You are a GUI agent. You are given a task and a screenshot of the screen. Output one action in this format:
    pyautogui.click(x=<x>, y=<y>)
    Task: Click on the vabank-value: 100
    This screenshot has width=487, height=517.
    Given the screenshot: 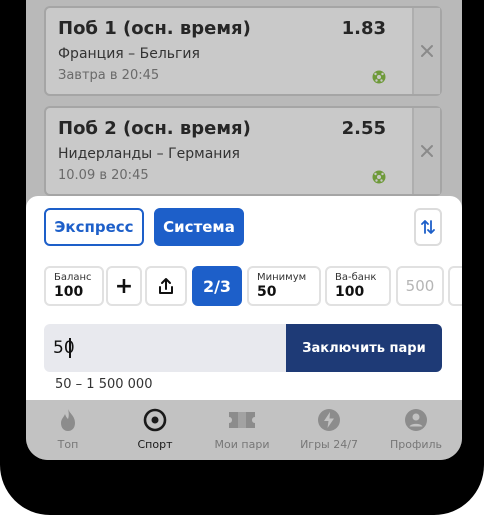 What is the action you would take?
    pyautogui.click(x=350, y=292)
    